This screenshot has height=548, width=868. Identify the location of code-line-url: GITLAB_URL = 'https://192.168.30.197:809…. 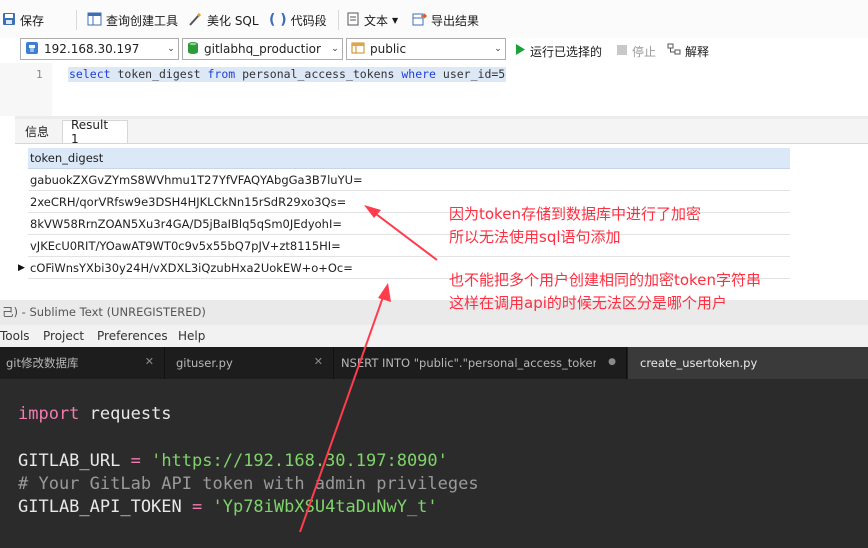
(233, 461).